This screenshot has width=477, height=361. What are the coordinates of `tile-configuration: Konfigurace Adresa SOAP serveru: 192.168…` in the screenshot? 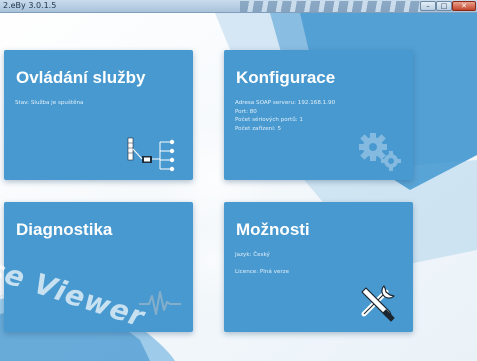 It's located at (318, 115).